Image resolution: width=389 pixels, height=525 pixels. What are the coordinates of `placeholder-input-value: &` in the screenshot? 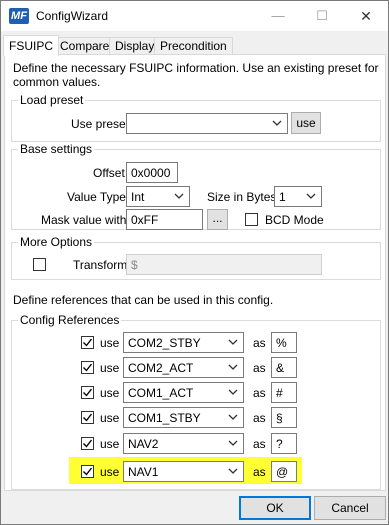 It's located at (280, 368).